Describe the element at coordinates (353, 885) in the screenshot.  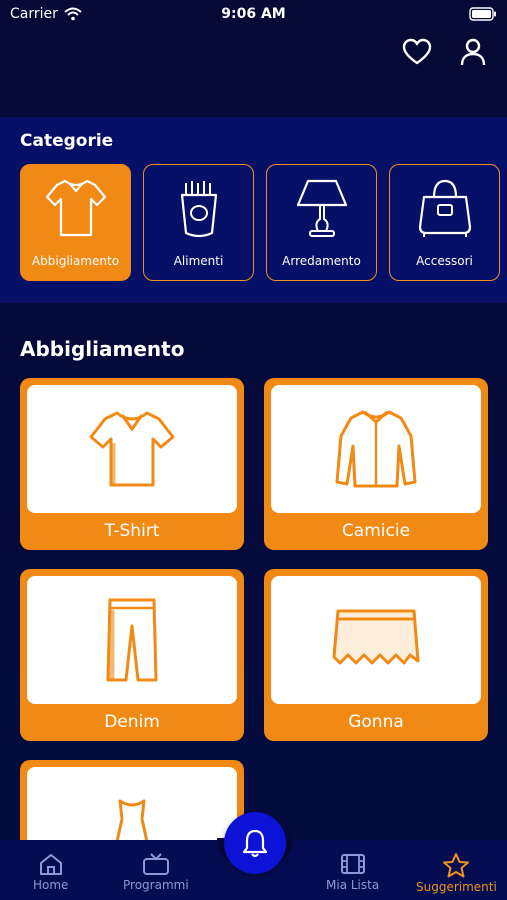
I see `tab-label: Mia Lista` at that location.